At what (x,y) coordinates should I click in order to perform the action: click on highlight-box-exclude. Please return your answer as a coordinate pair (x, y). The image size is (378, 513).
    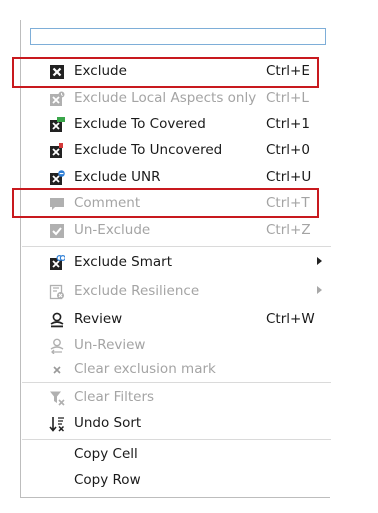
    Looking at the image, I should click on (165, 72).